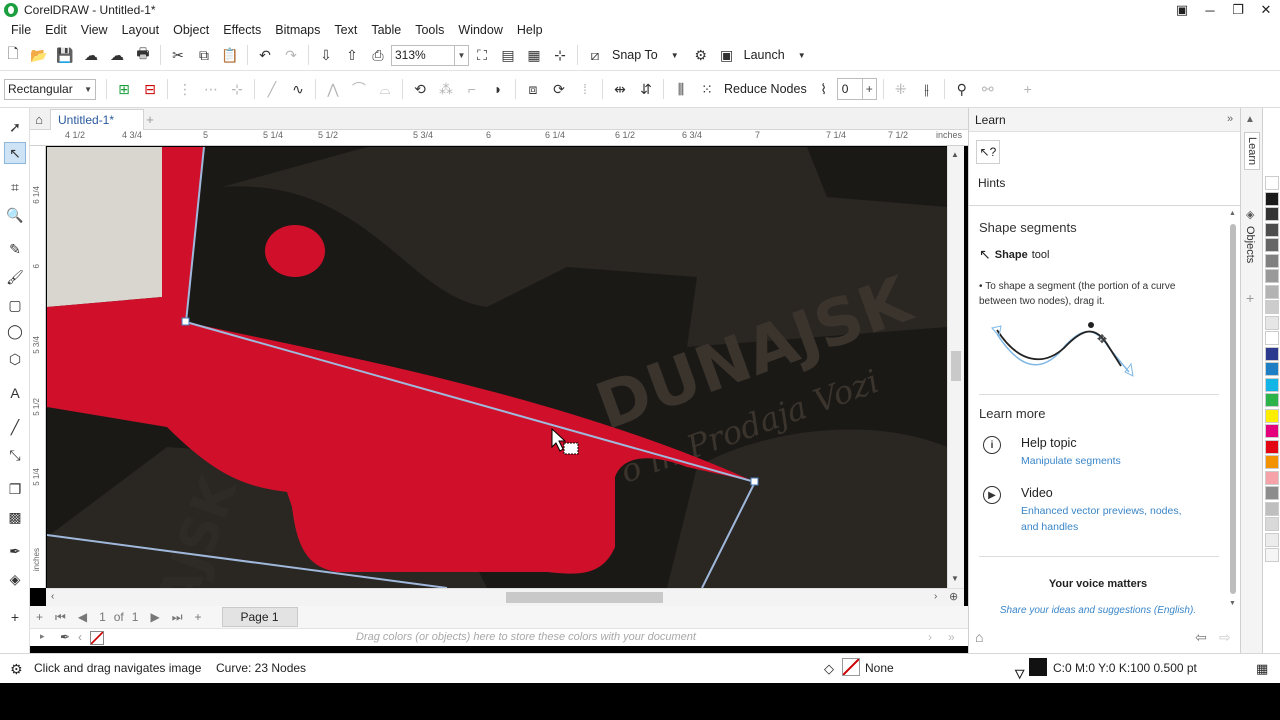 The height and width of the screenshot is (720, 1280). Describe the element at coordinates (953, 596) in the screenshot. I see `navigator-icon: ⊕` at that location.